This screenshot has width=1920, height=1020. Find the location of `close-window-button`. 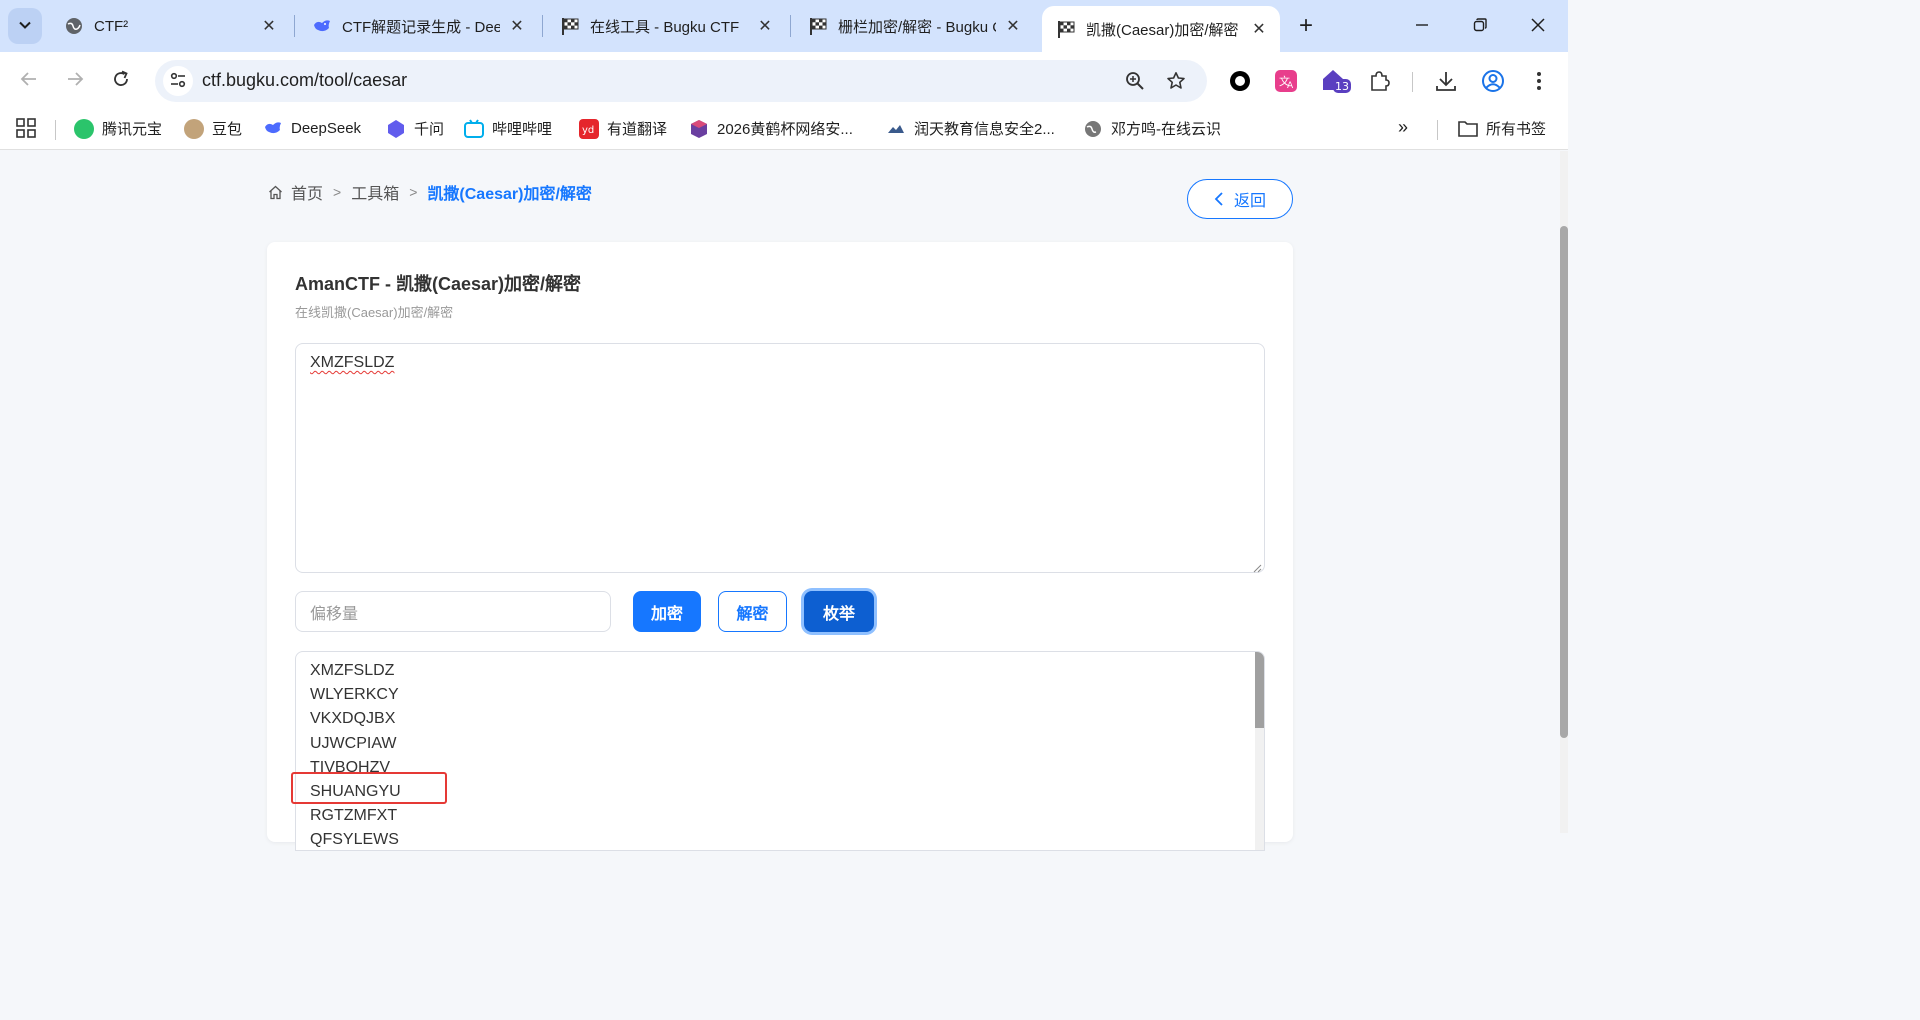

close-window-button is located at coordinates (1538, 26).